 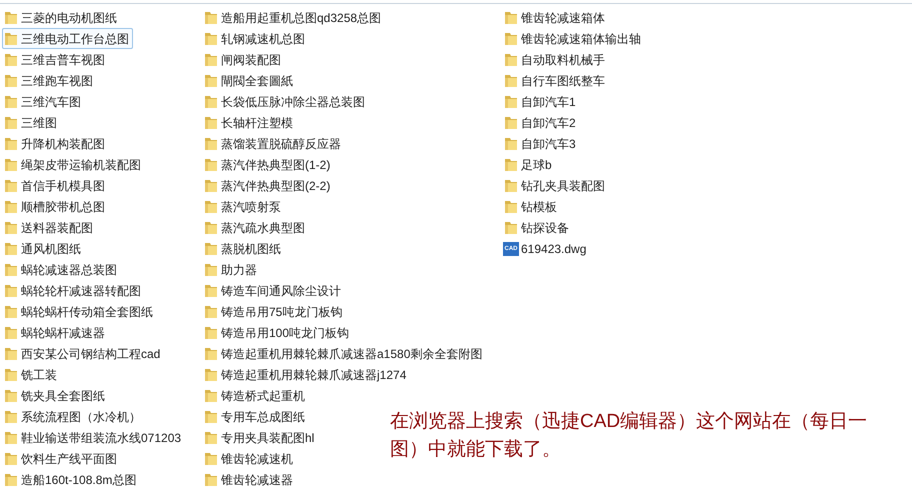 I want to click on file-item: 铸造吊用100吨龙门板钩, so click(x=278, y=332).